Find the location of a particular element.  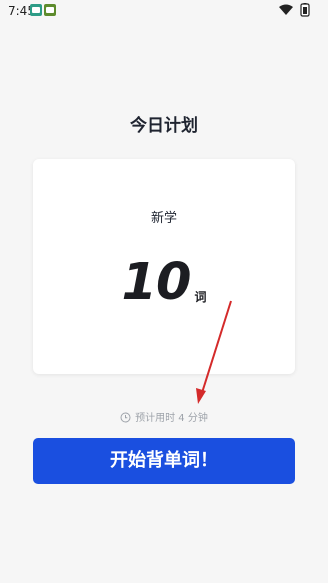

status-icons is located at coordinates (299, 10).